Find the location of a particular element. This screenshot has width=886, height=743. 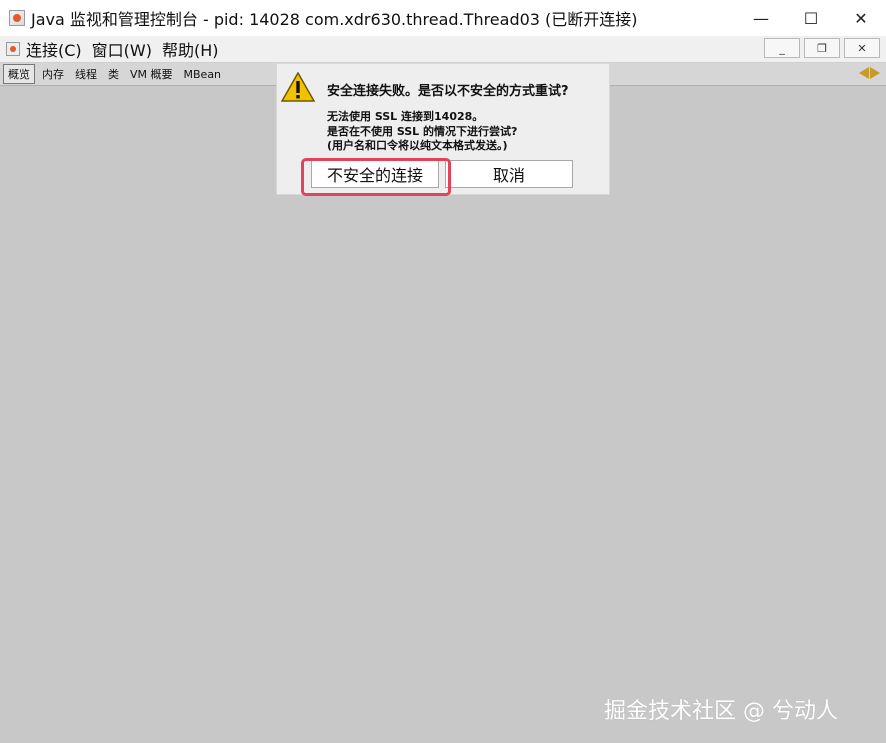

arrow-left-icon is located at coordinates (864, 73).